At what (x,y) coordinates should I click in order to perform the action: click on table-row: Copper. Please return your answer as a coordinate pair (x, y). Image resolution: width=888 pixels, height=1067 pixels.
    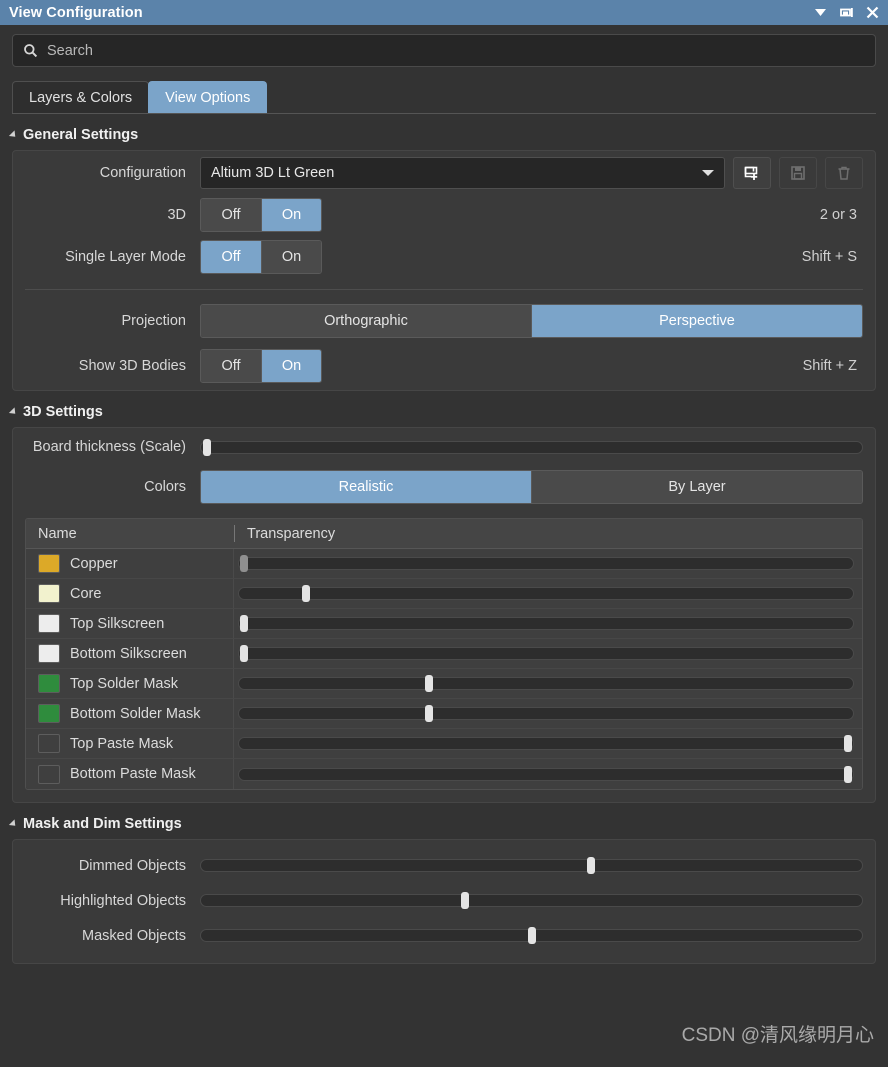
    Looking at the image, I should click on (444, 564).